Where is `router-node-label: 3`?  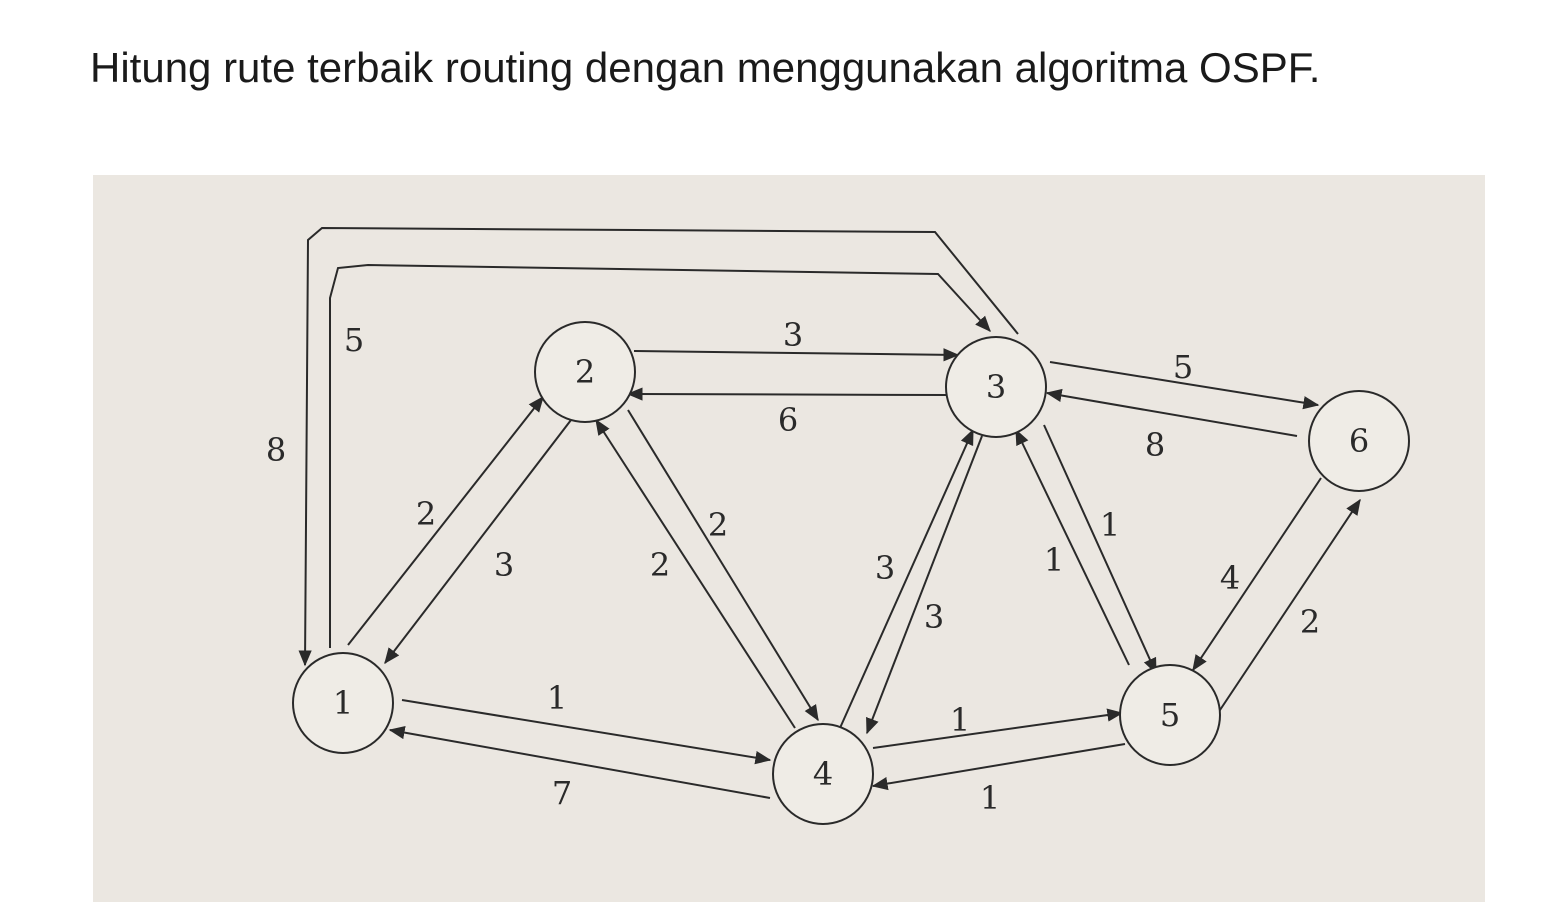 router-node-label: 3 is located at coordinates (996, 387).